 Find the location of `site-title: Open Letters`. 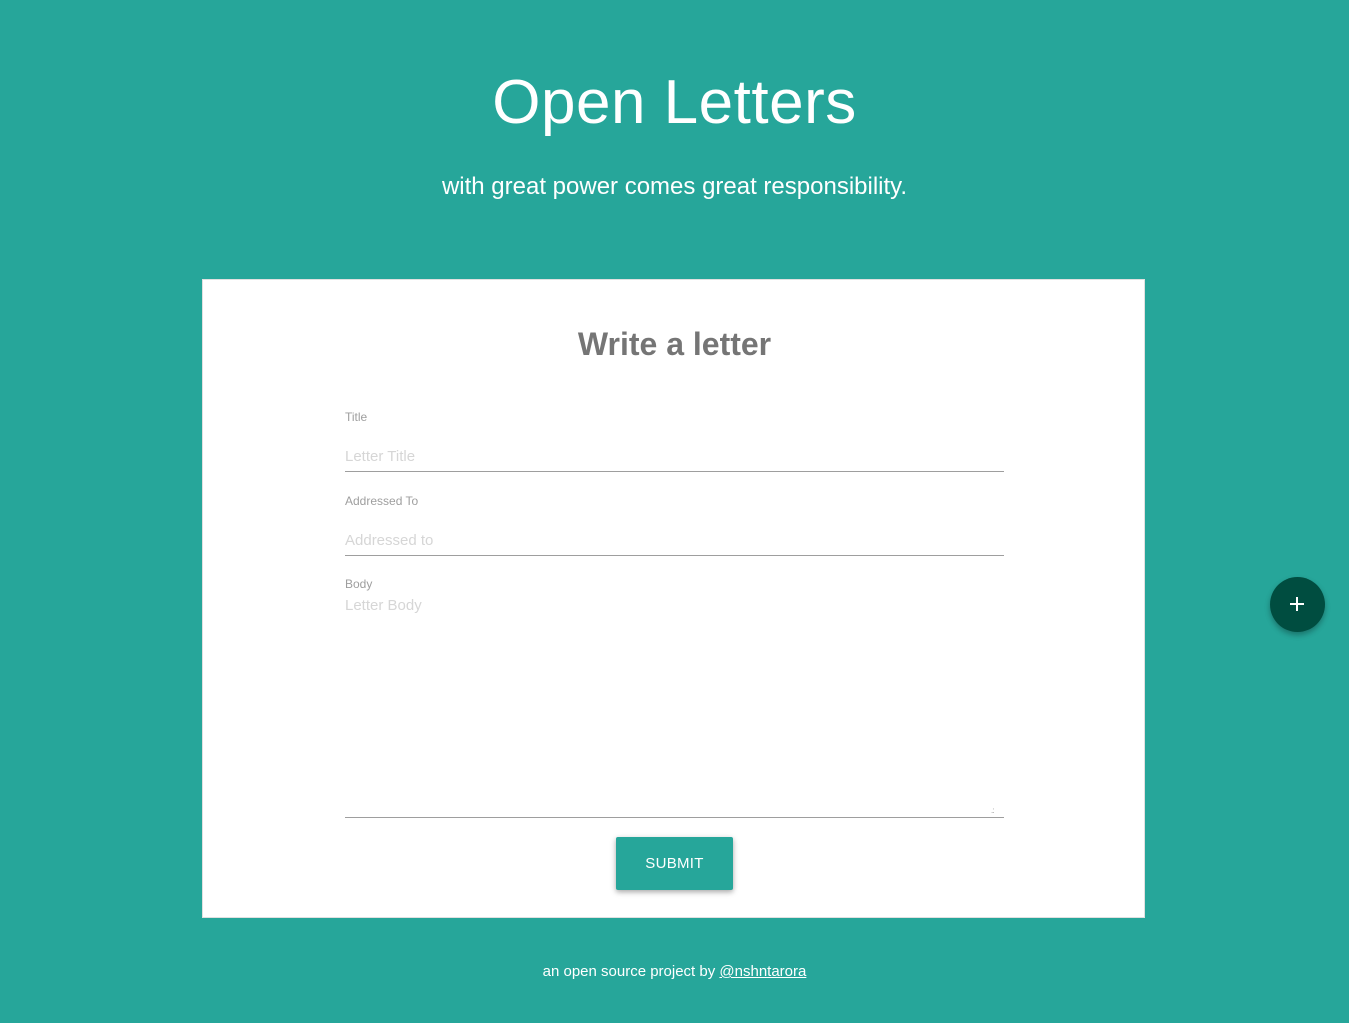

site-title: Open Letters is located at coordinates (674, 102).